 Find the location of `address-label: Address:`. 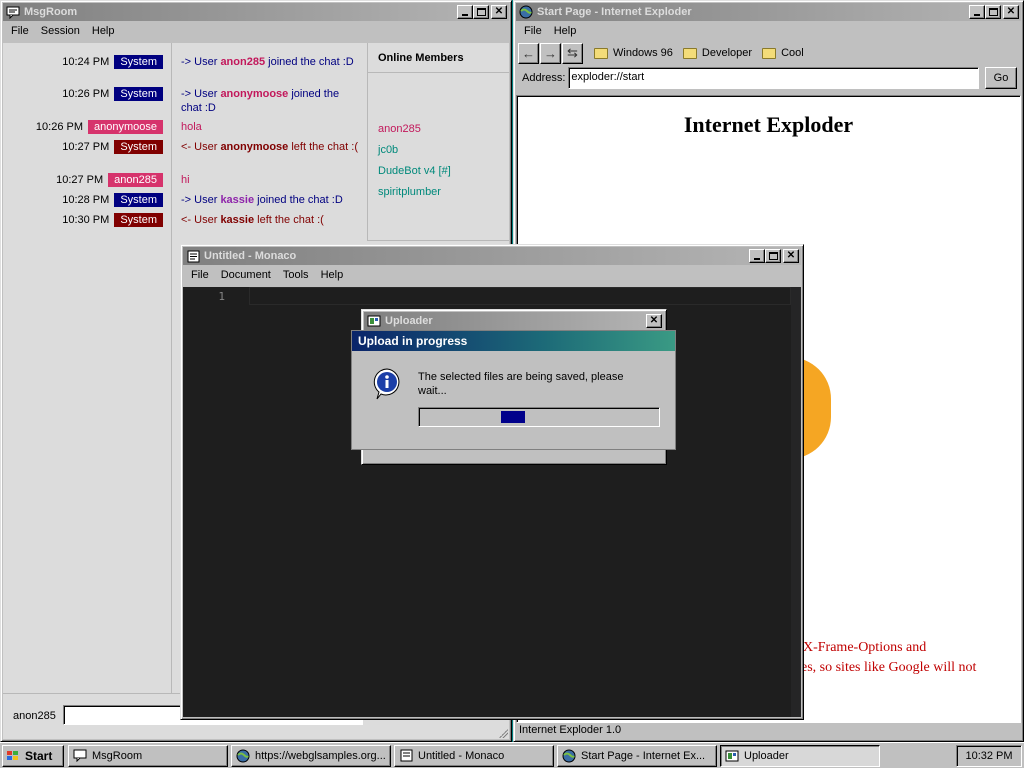

address-label: Address: is located at coordinates (544, 78).